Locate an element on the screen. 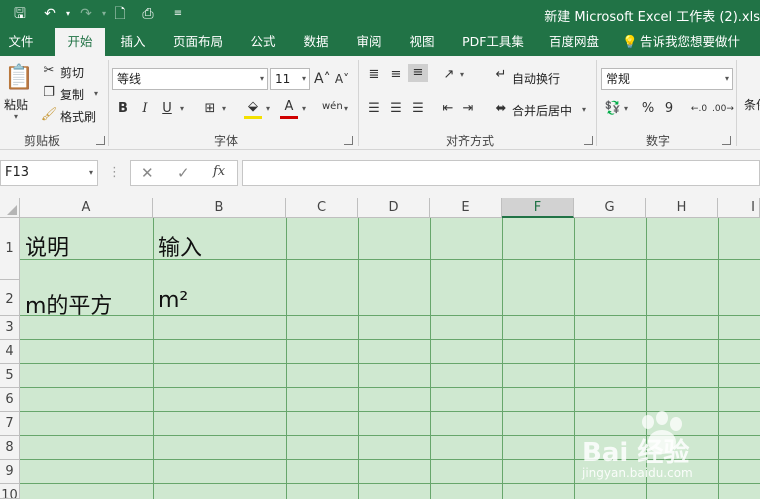 Image resolution: width=760 pixels, height=499 pixels. customize-qat-icon: ≡ is located at coordinates (178, 14).